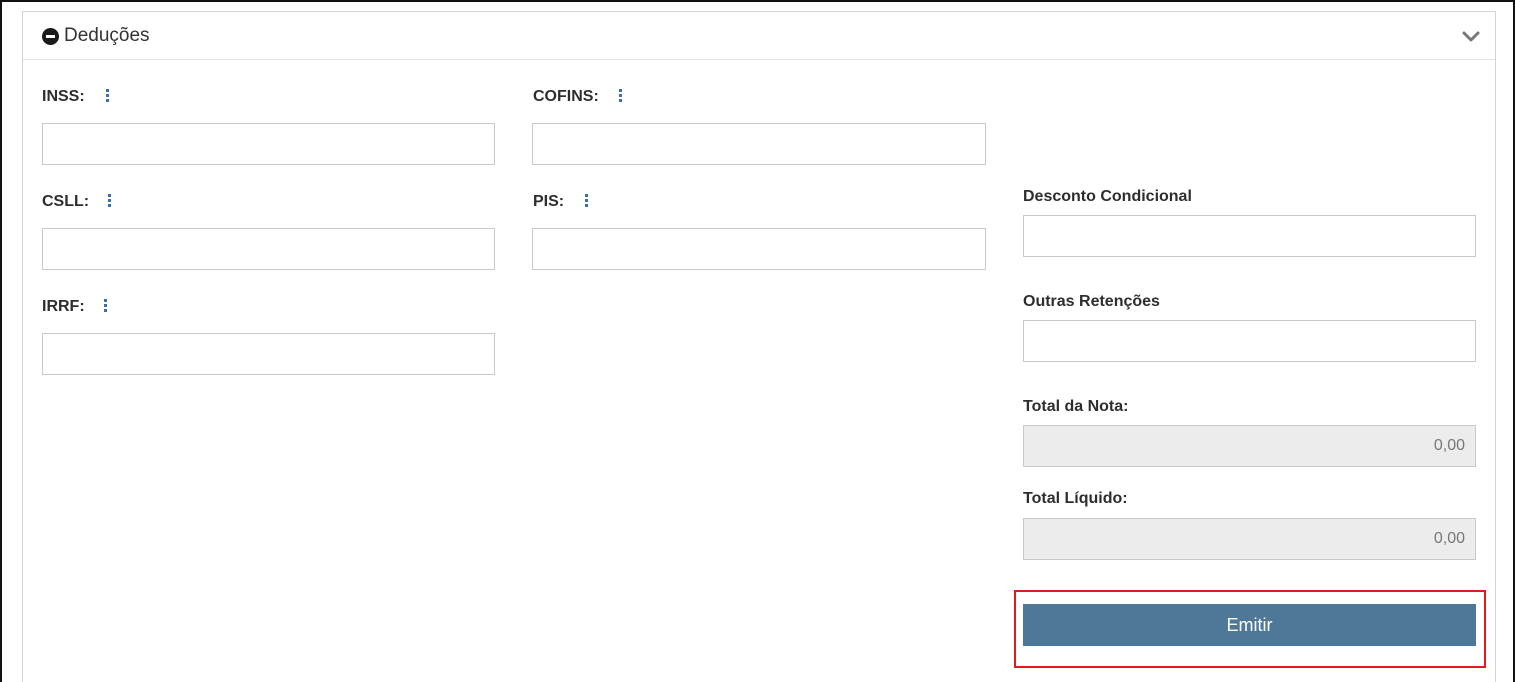 Image resolution: width=1515 pixels, height=682 pixels. Describe the element at coordinates (1471, 36) in the screenshot. I see `chevron-down-icon` at that location.